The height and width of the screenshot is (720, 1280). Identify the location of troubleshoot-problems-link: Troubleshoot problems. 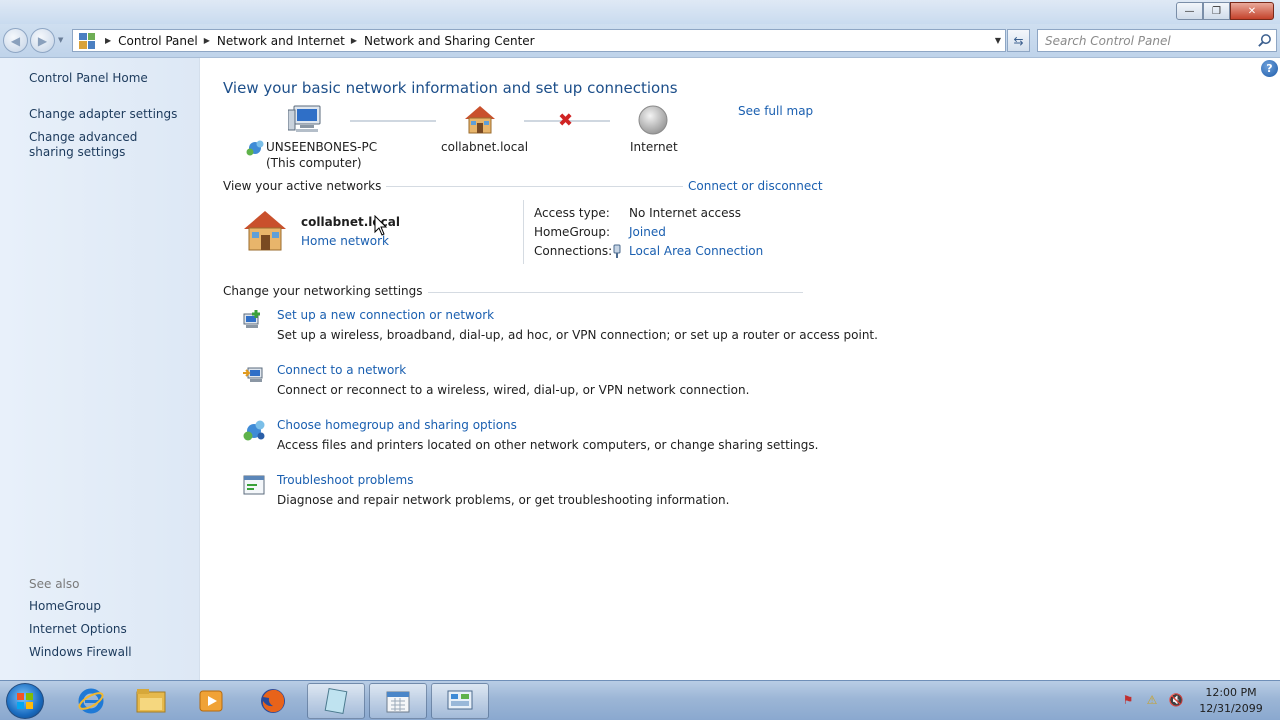
(345, 480).